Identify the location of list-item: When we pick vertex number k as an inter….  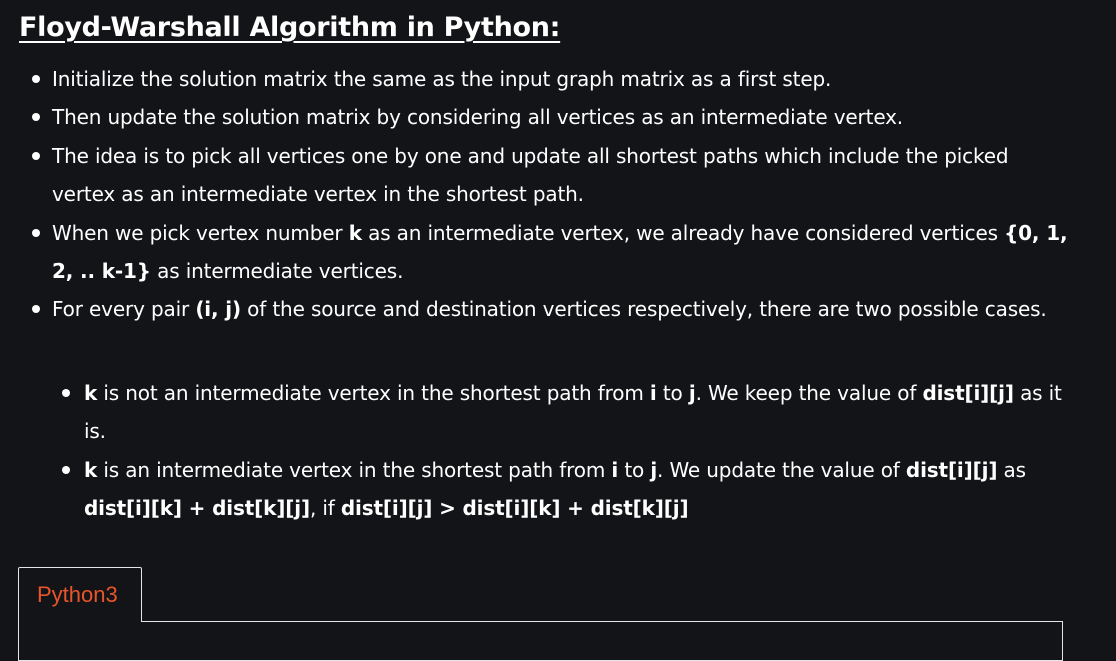
(558, 252).